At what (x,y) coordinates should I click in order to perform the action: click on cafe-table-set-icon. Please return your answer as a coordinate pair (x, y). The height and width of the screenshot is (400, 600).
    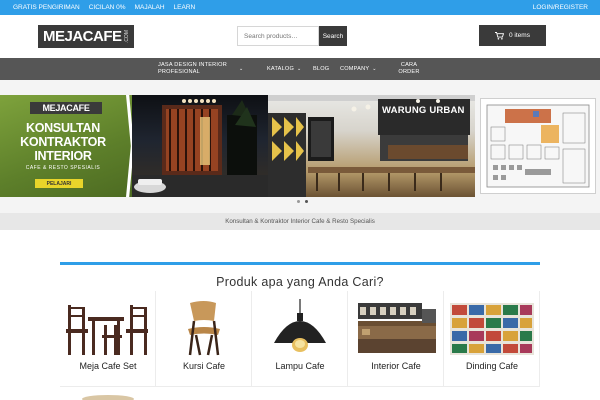
    Looking at the image, I should click on (107, 330).